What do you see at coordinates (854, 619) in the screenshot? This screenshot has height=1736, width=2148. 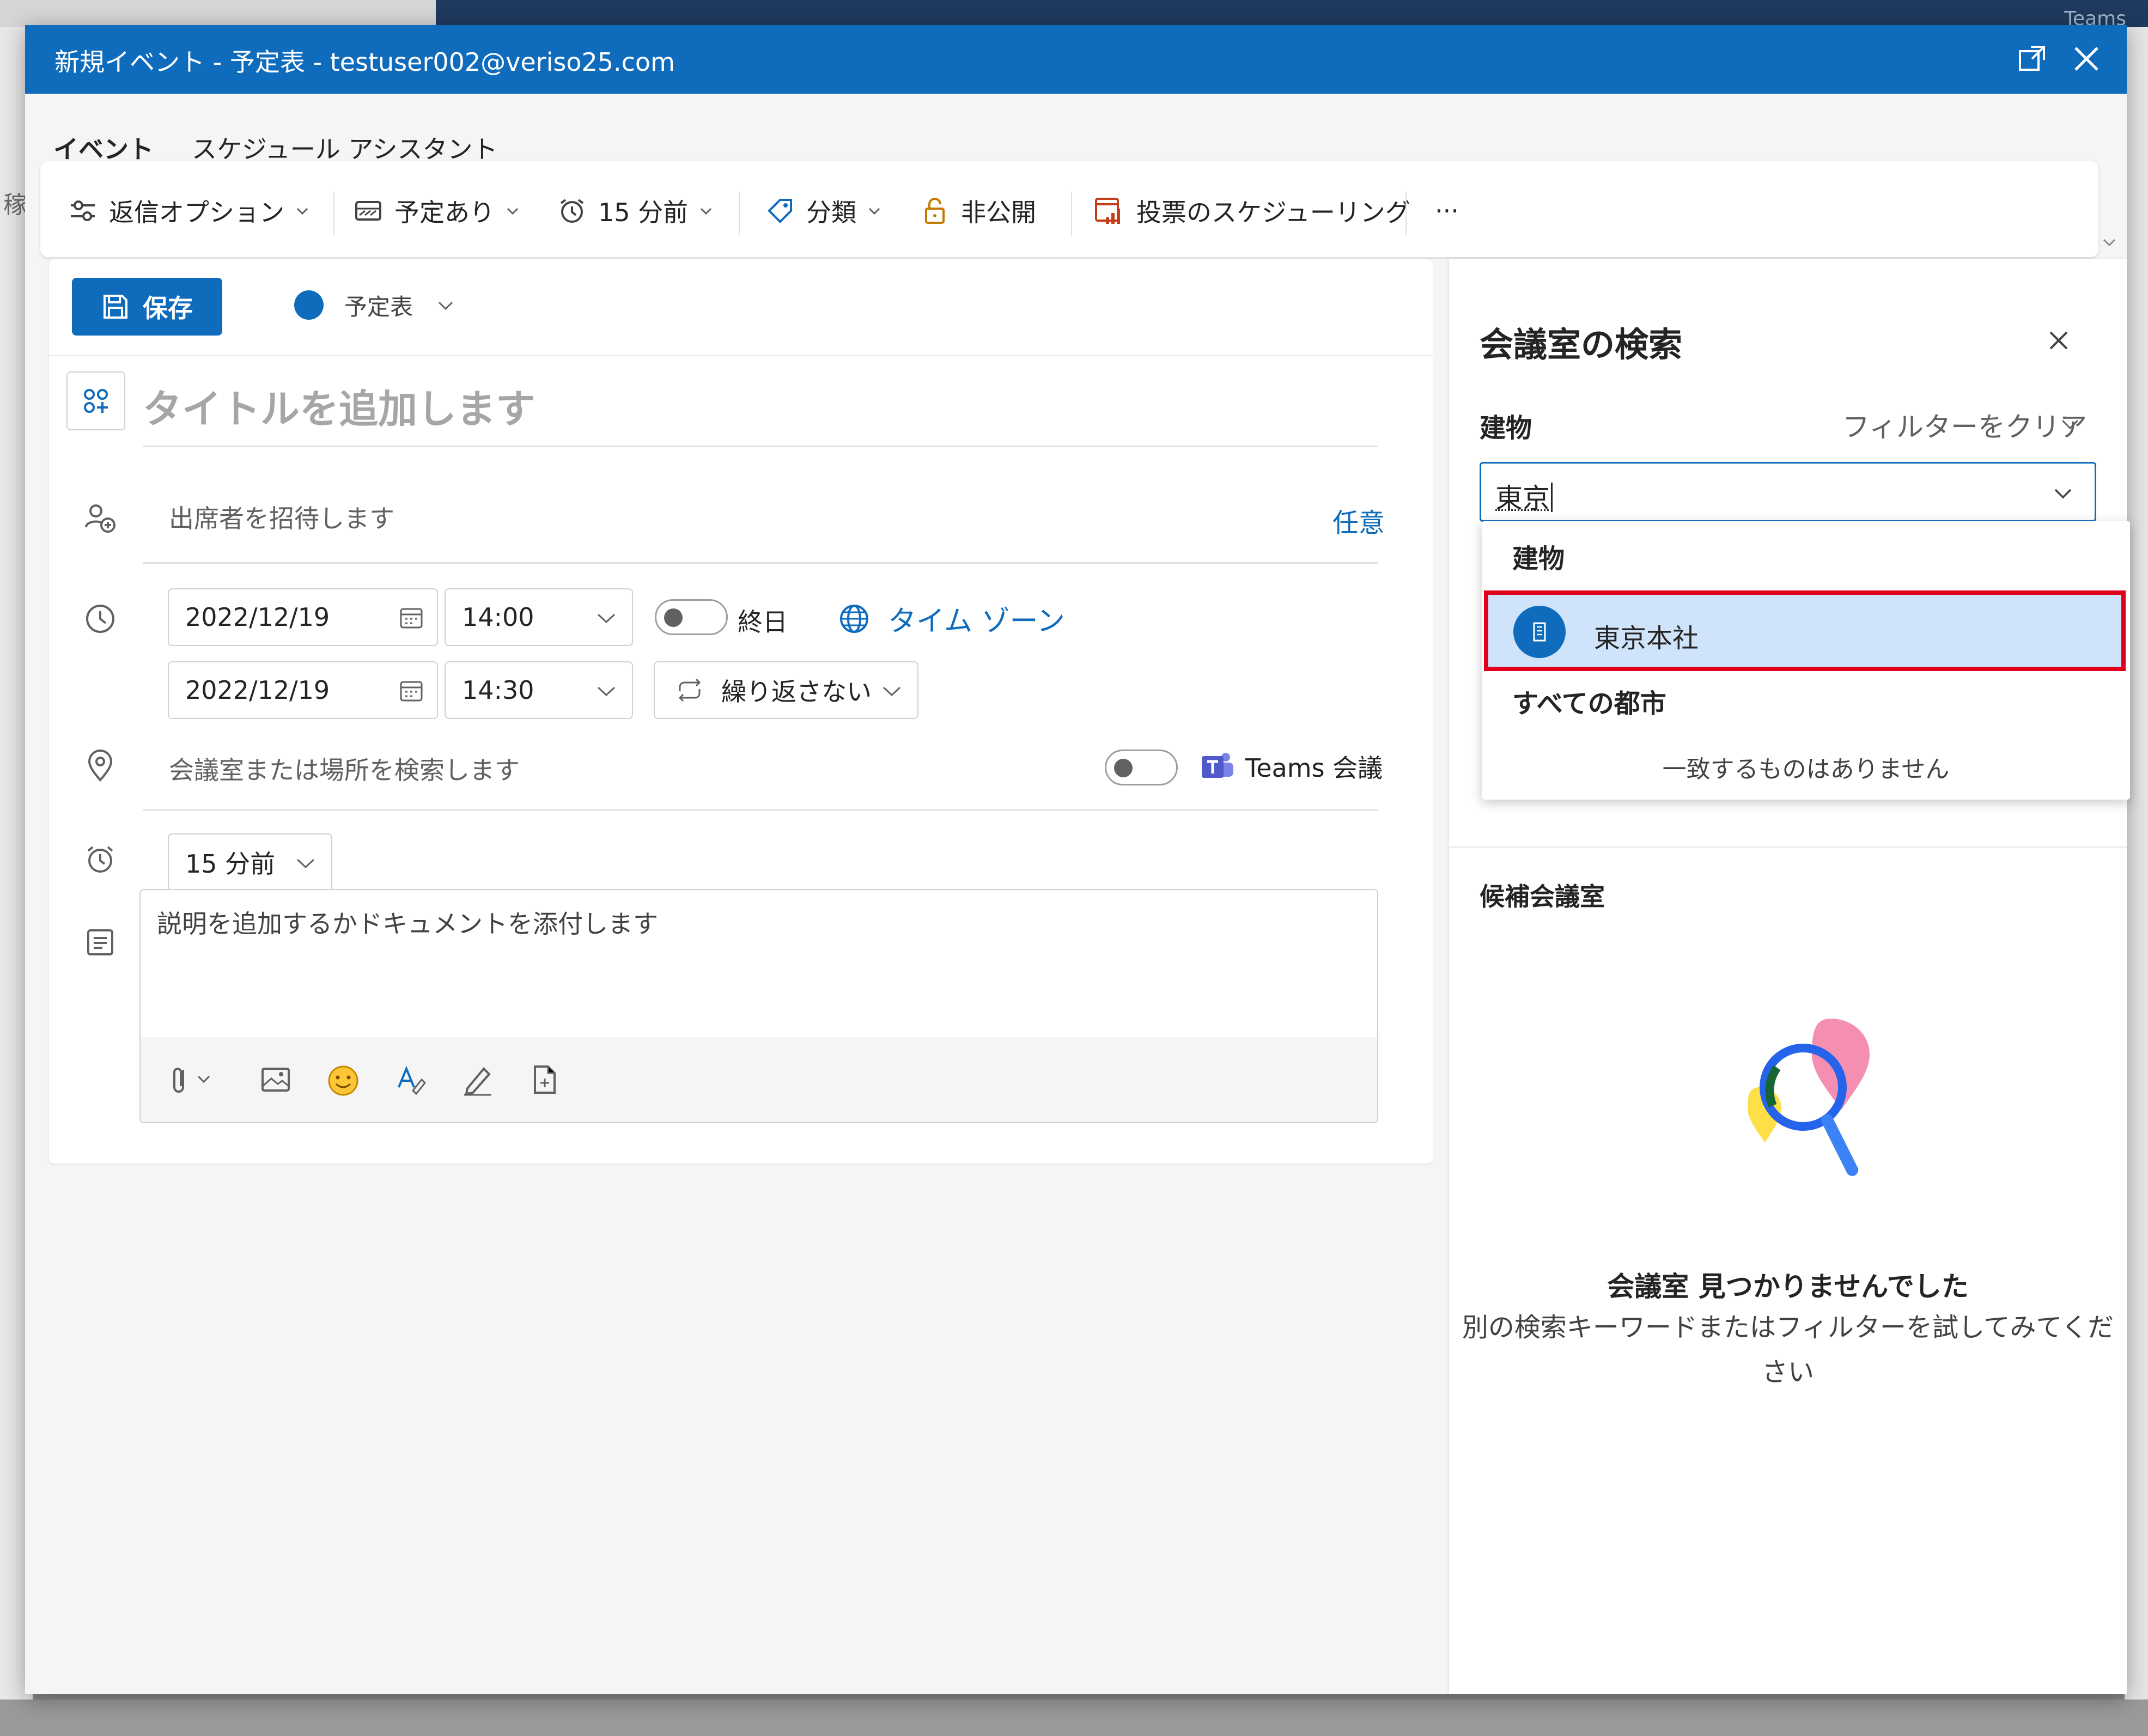 I see `globe-icon` at bounding box center [854, 619].